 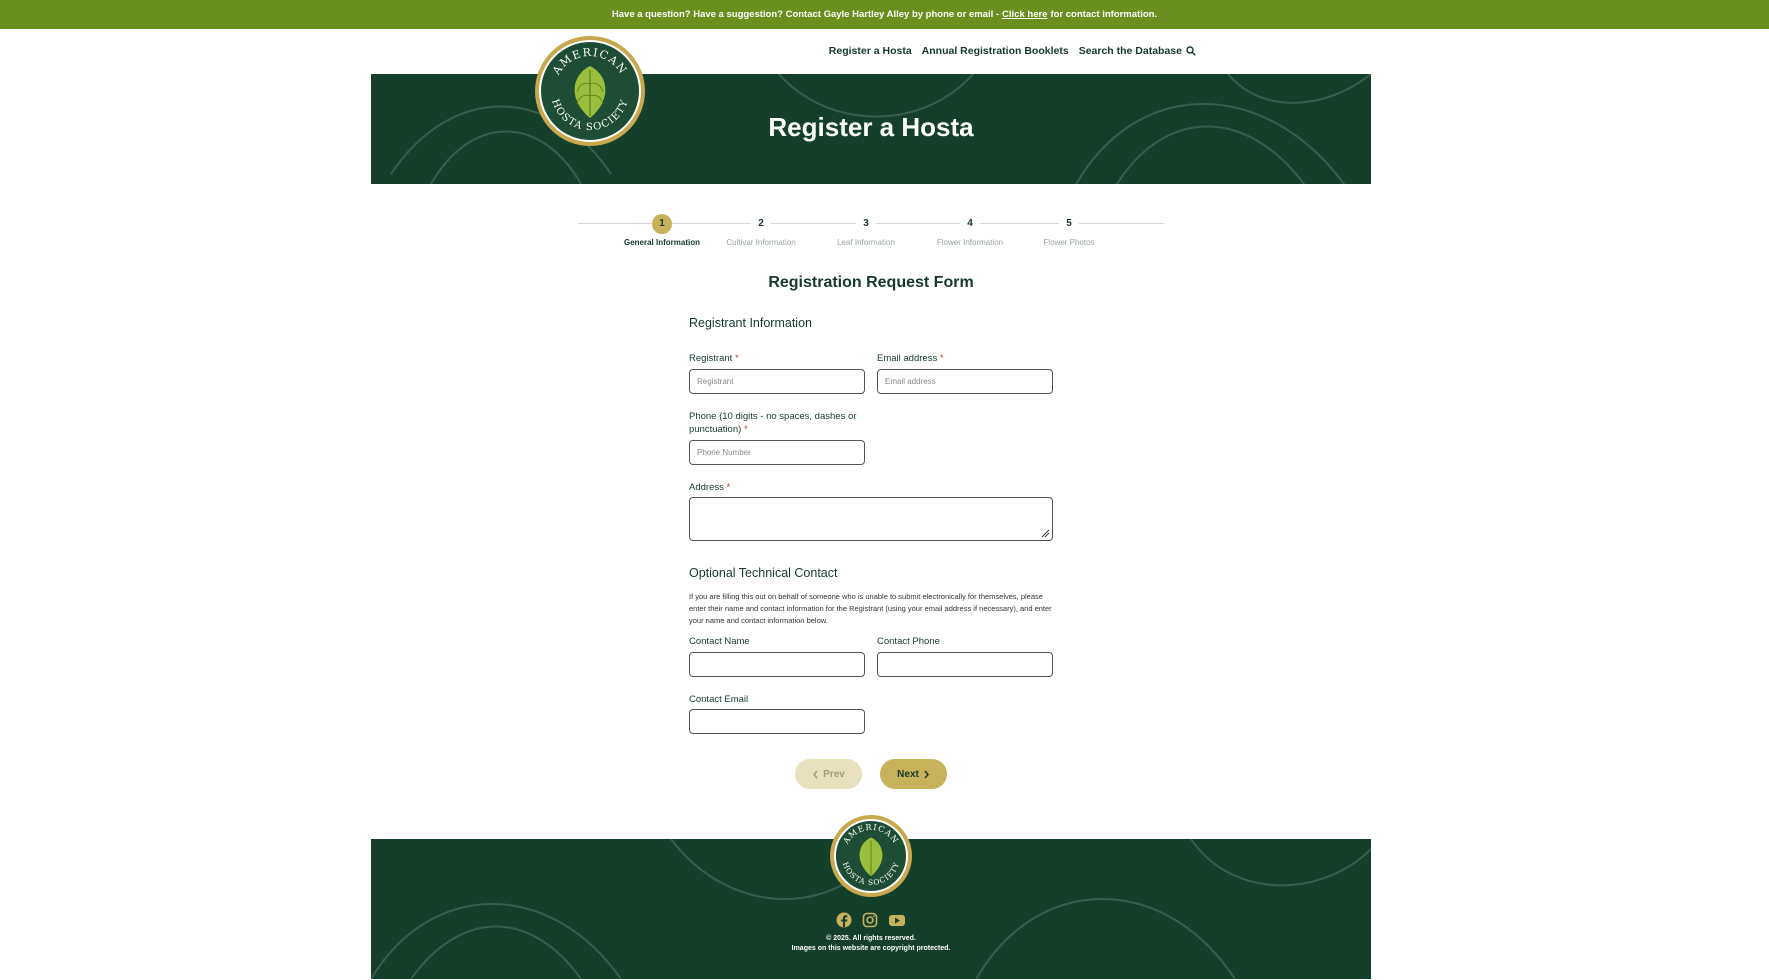 I want to click on email-input, so click(x=965, y=381).